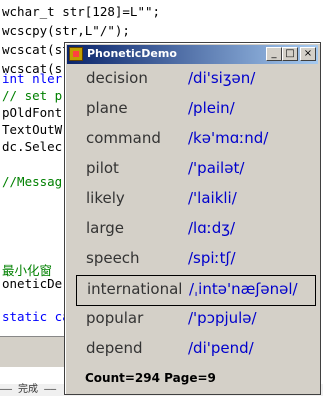  What do you see at coordinates (123, 138) in the screenshot?
I see `word-label: command` at bounding box center [123, 138].